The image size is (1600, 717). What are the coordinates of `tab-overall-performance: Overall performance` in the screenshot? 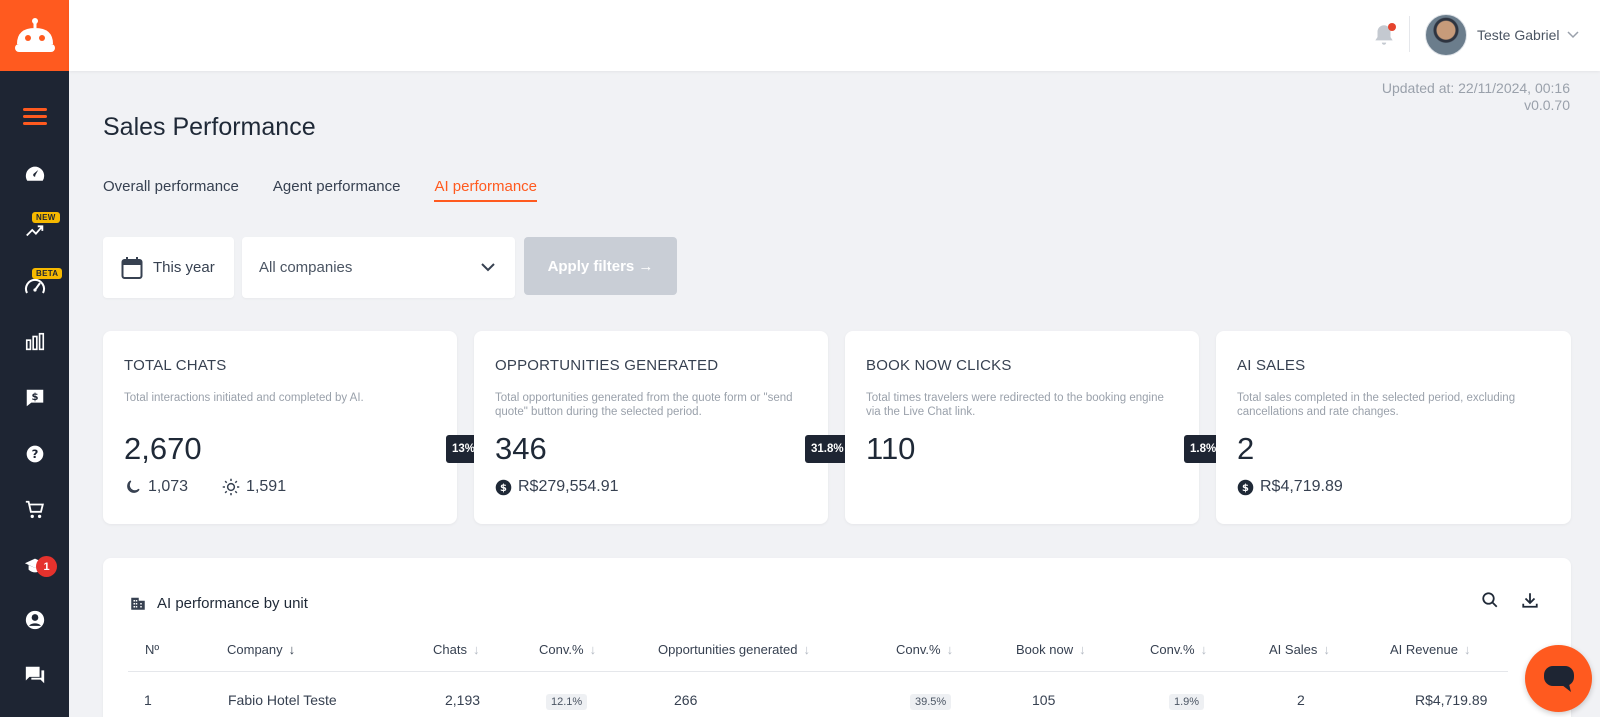 It's located at (171, 190).